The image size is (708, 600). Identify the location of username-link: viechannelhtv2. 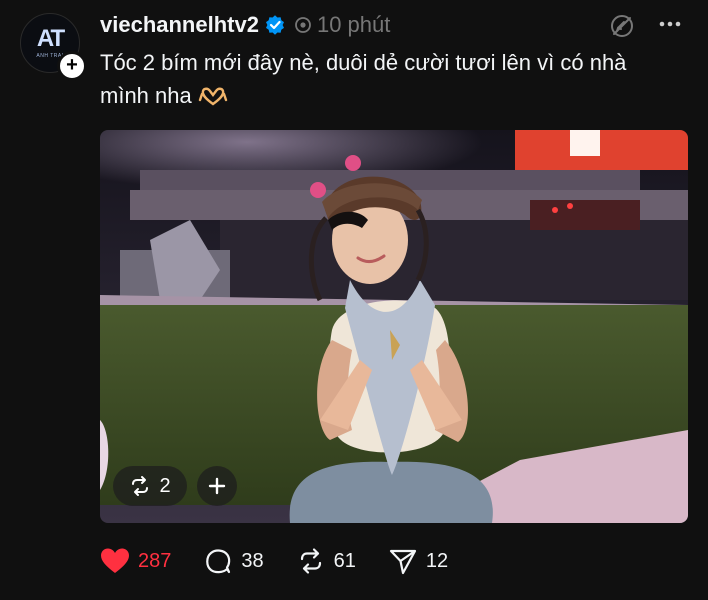
(179, 25).